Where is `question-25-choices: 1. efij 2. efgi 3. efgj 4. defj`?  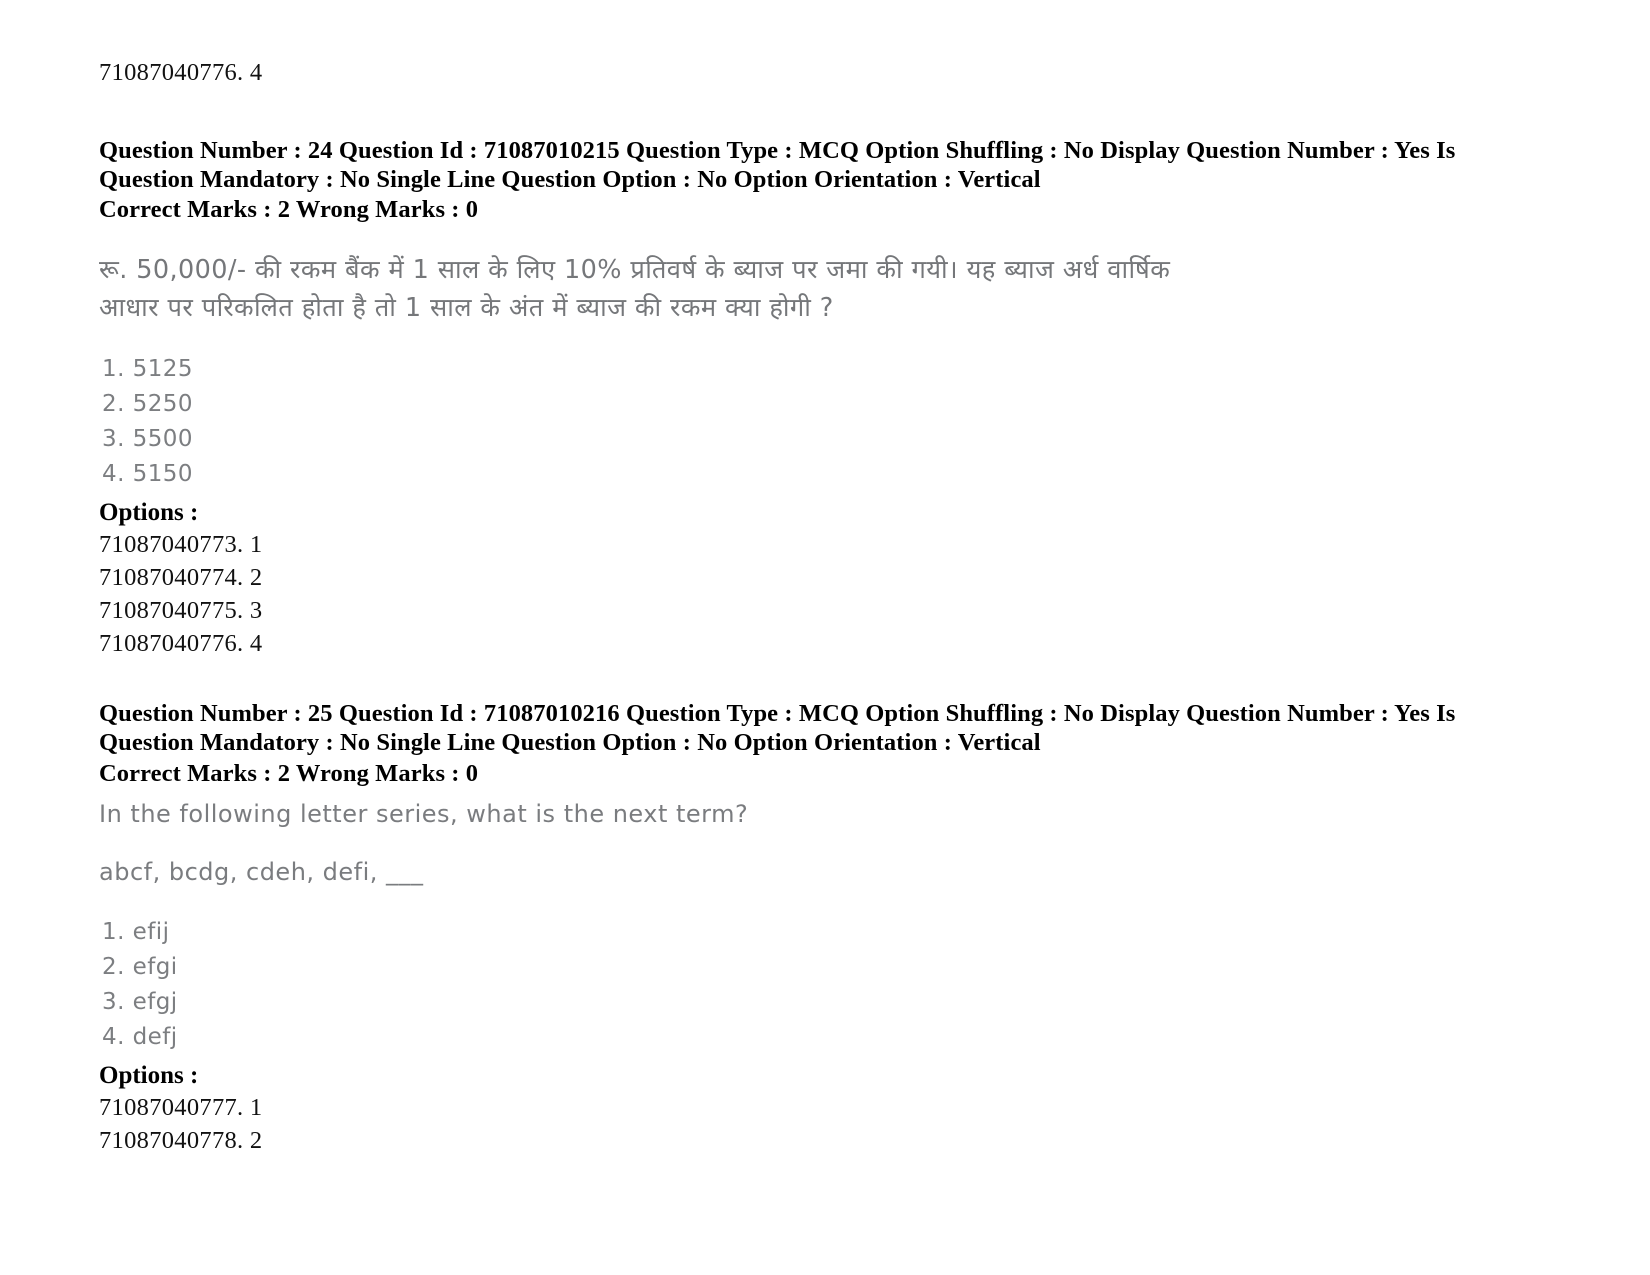 question-25-choices: 1. efij 2. efgi 3. efgj 4. defj is located at coordinates (140, 985).